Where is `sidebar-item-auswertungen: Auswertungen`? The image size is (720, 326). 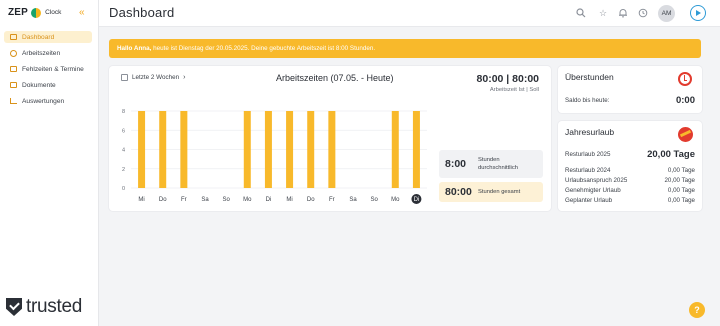
sidebar-item-auswertungen: Auswertungen is located at coordinates (48, 101).